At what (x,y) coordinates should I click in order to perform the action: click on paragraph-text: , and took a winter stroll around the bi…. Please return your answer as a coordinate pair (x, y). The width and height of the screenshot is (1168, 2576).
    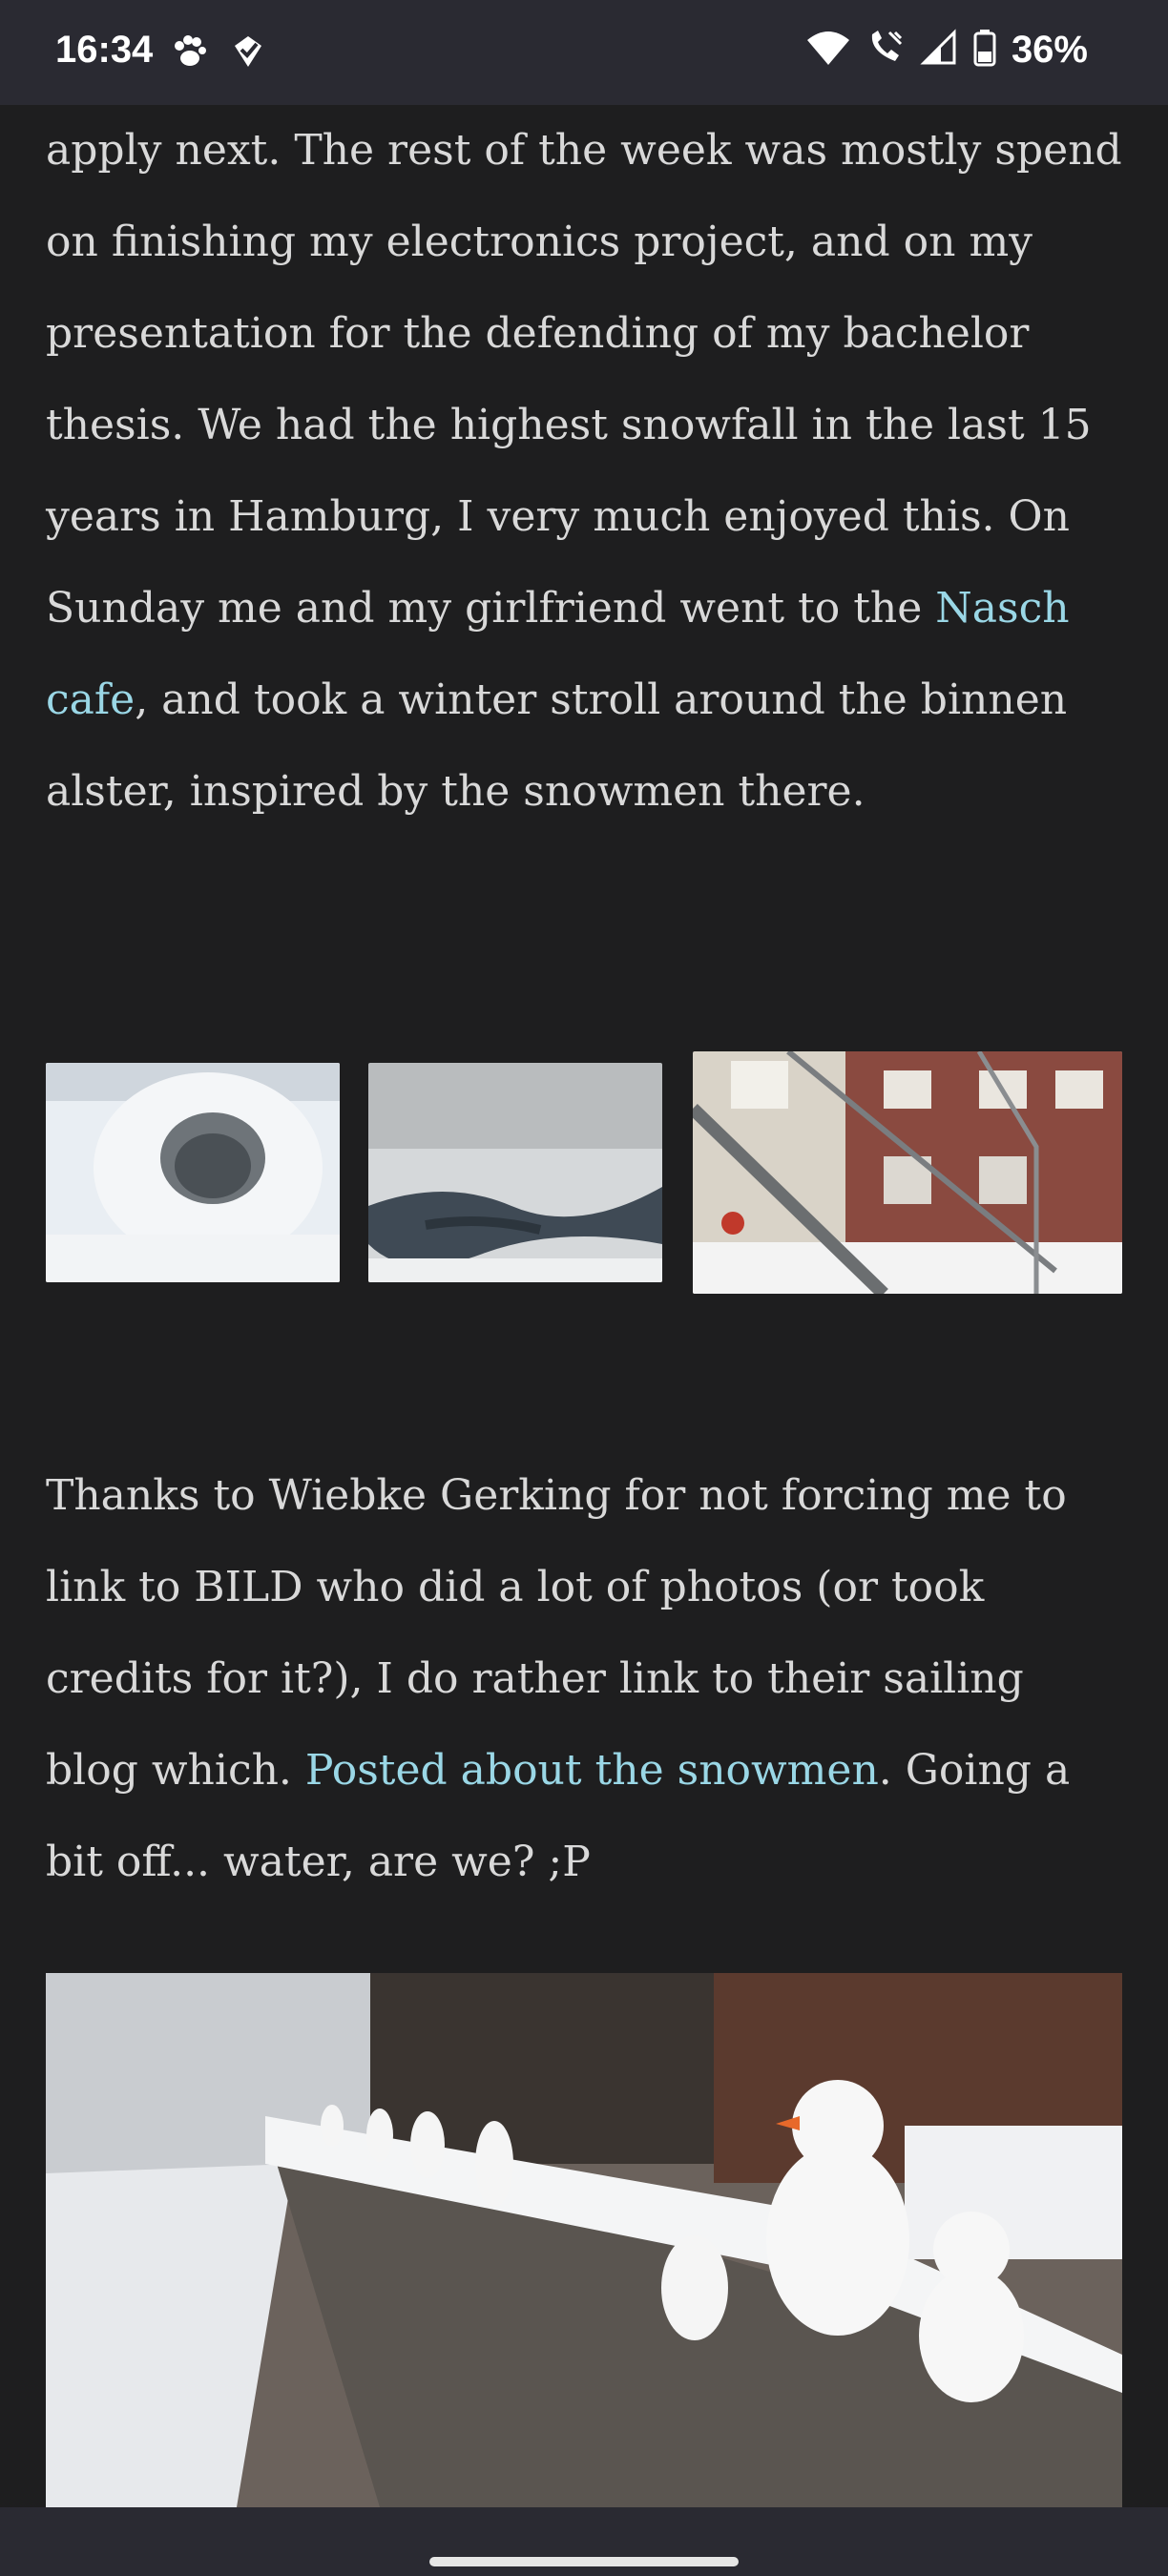
    Looking at the image, I should click on (557, 745).